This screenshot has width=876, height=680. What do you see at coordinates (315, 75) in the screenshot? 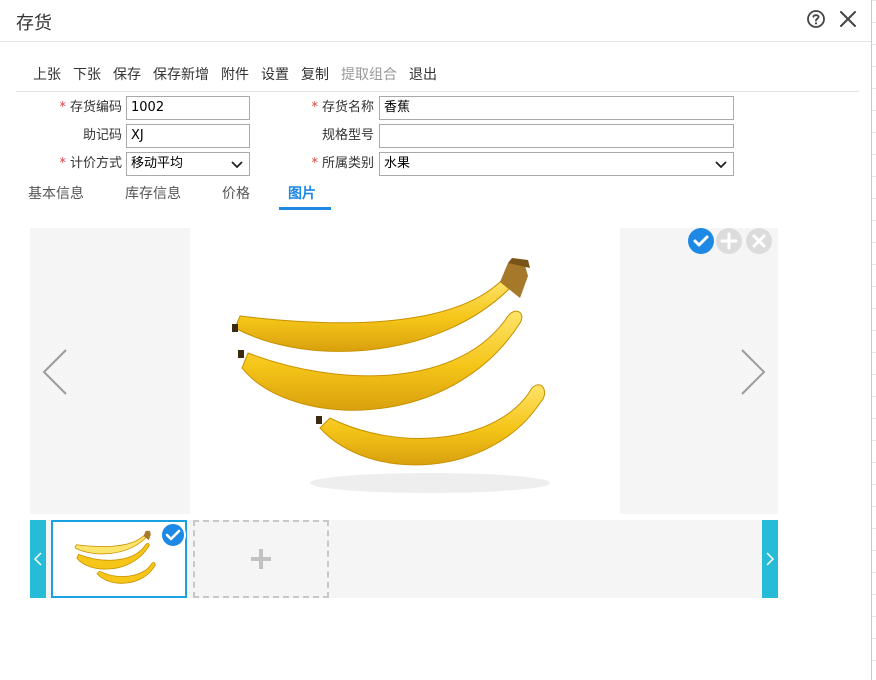
I see `copy-button: 复制` at bounding box center [315, 75].